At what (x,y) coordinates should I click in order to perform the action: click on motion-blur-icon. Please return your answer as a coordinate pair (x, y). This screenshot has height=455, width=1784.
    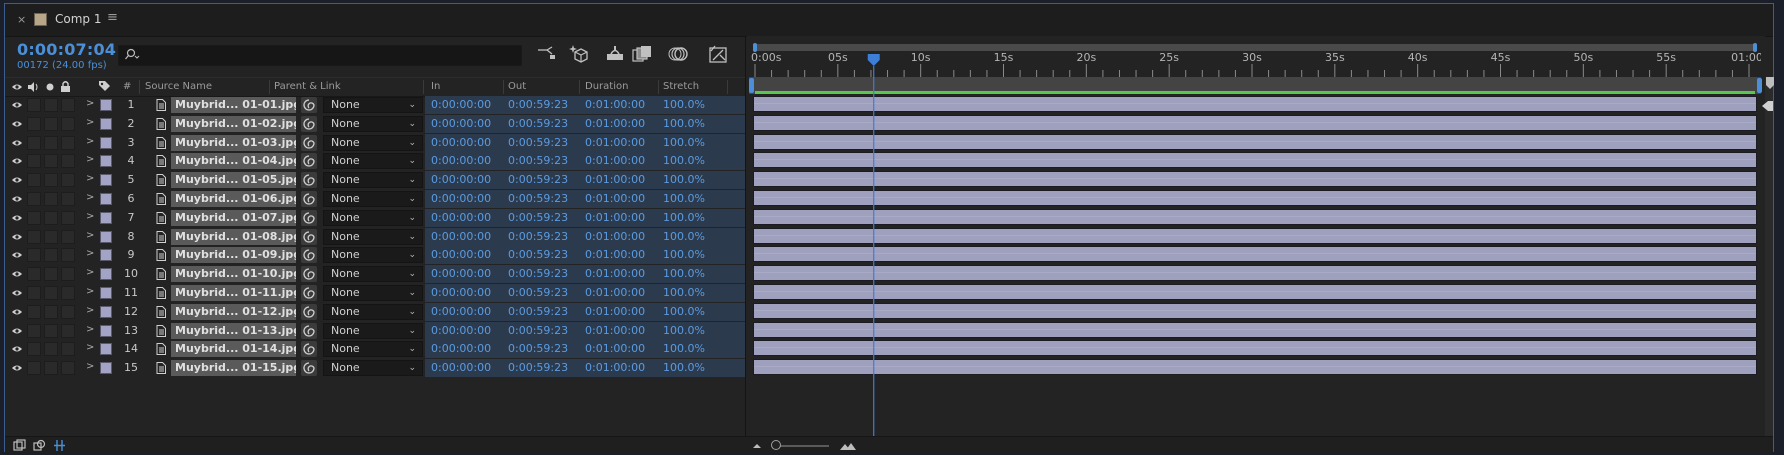
    Looking at the image, I should click on (679, 54).